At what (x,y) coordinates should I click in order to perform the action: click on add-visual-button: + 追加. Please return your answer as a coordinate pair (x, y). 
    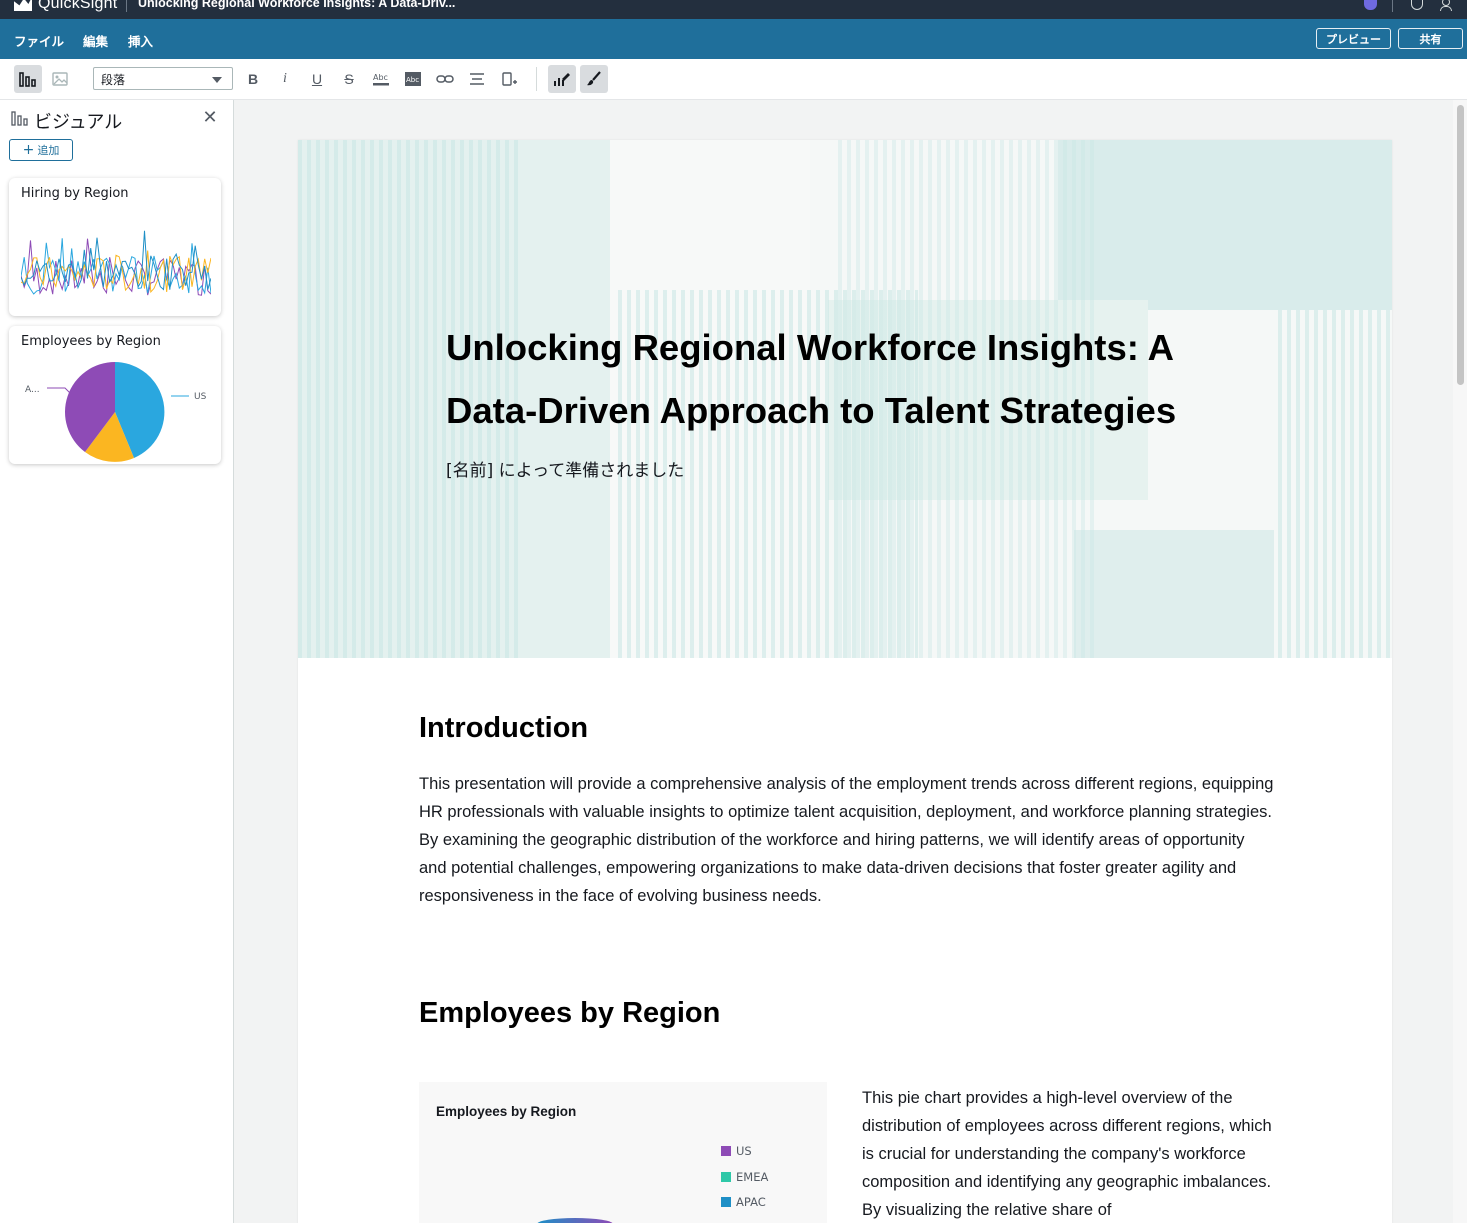
    Looking at the image, I should click on (41, 150).